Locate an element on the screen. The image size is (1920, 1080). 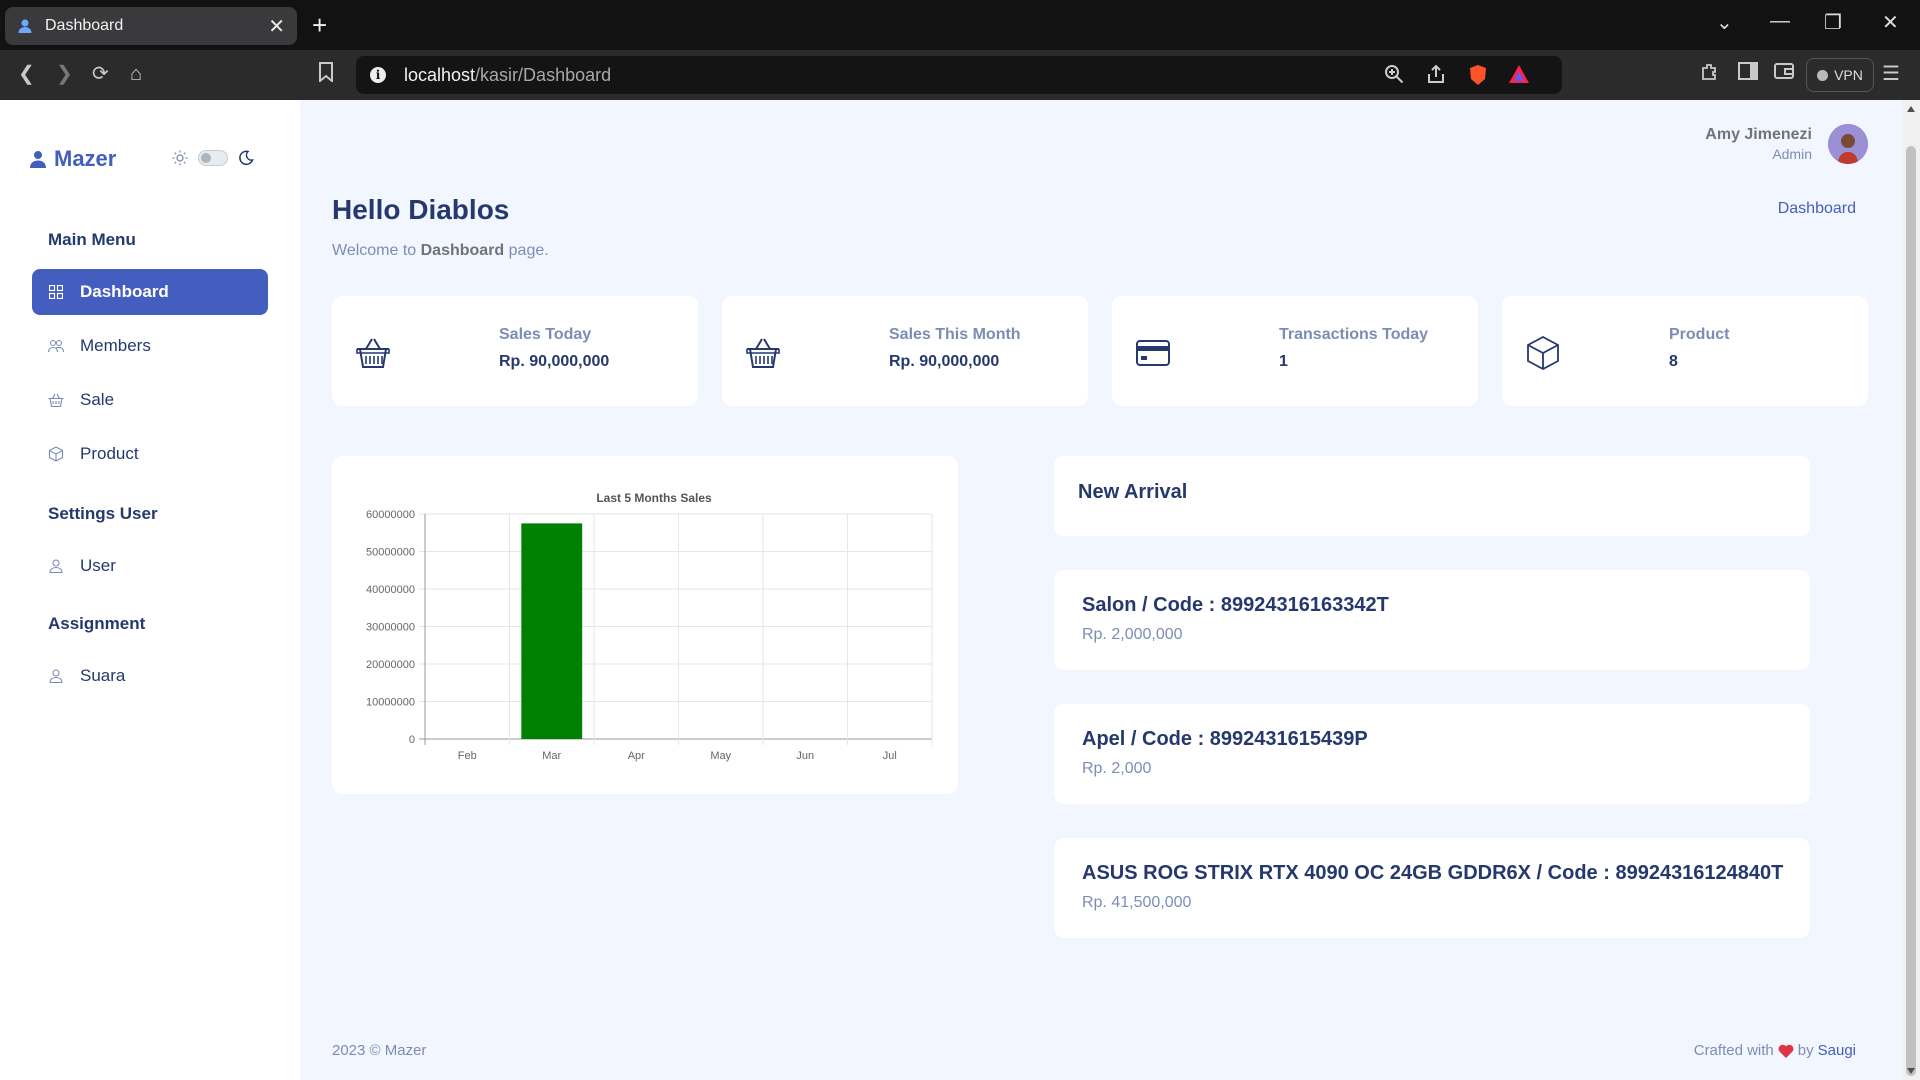
address-bar: i localhost/kasir/Dashboard is located at coordinates (959, 75).